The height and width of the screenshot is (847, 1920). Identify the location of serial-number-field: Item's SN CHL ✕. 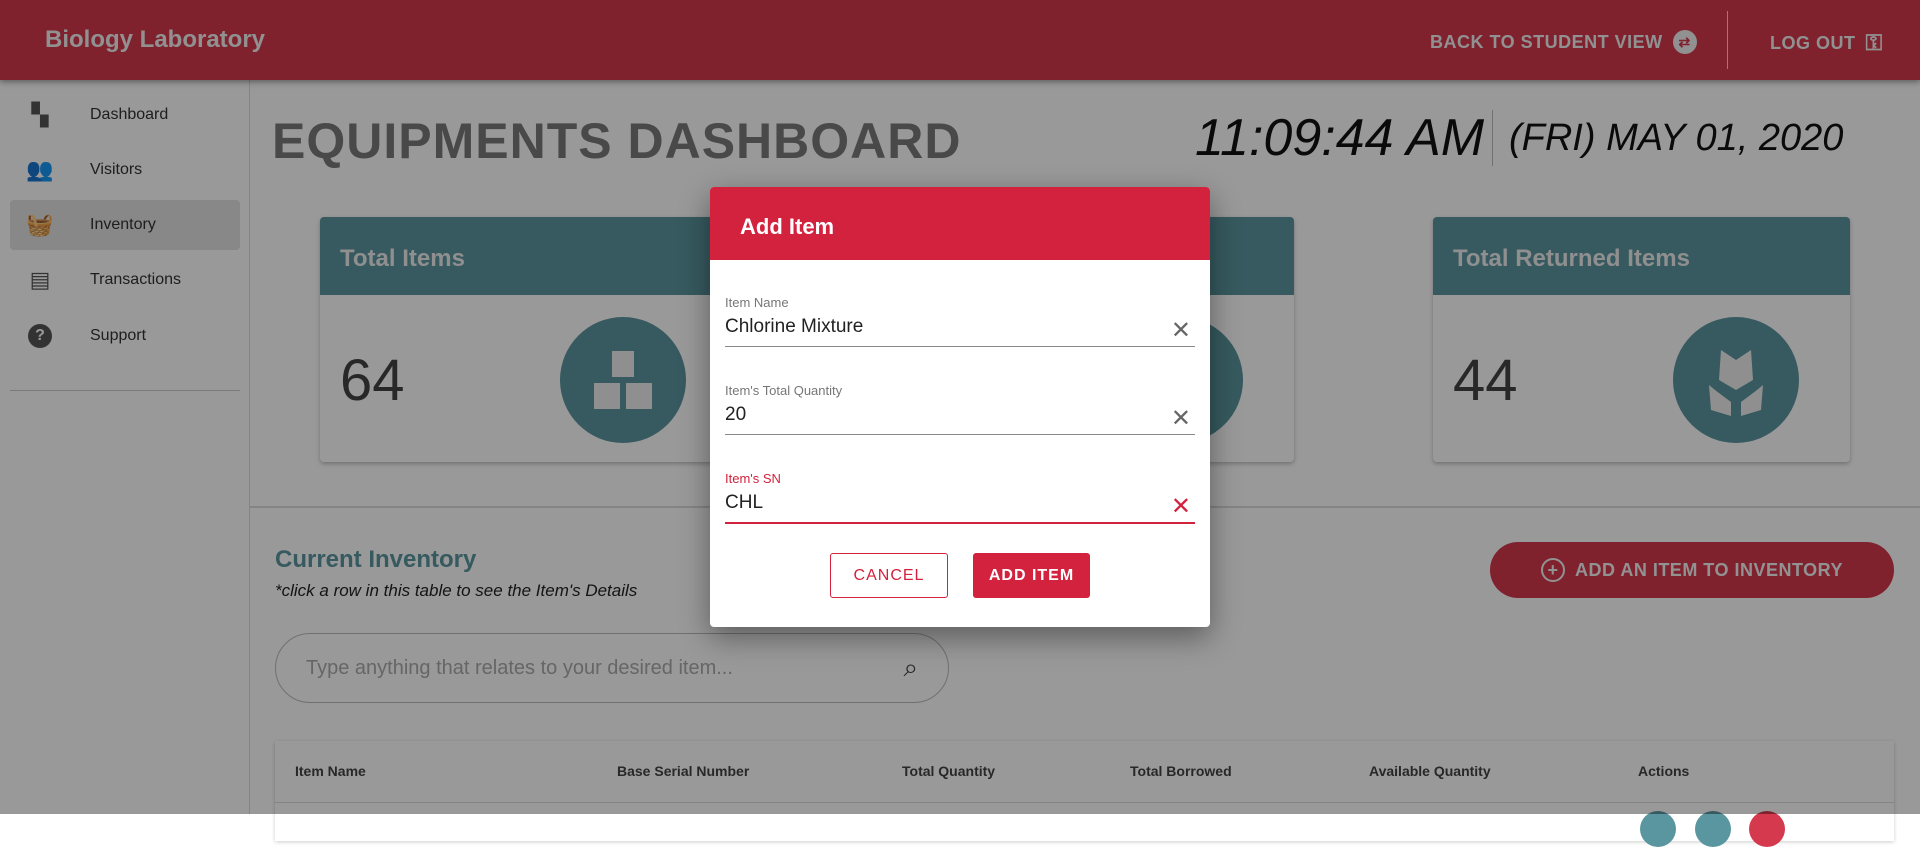
(960, 497).